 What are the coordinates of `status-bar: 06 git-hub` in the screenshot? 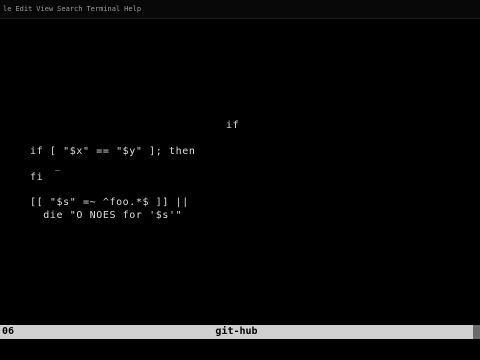 It's located at (236, 332).